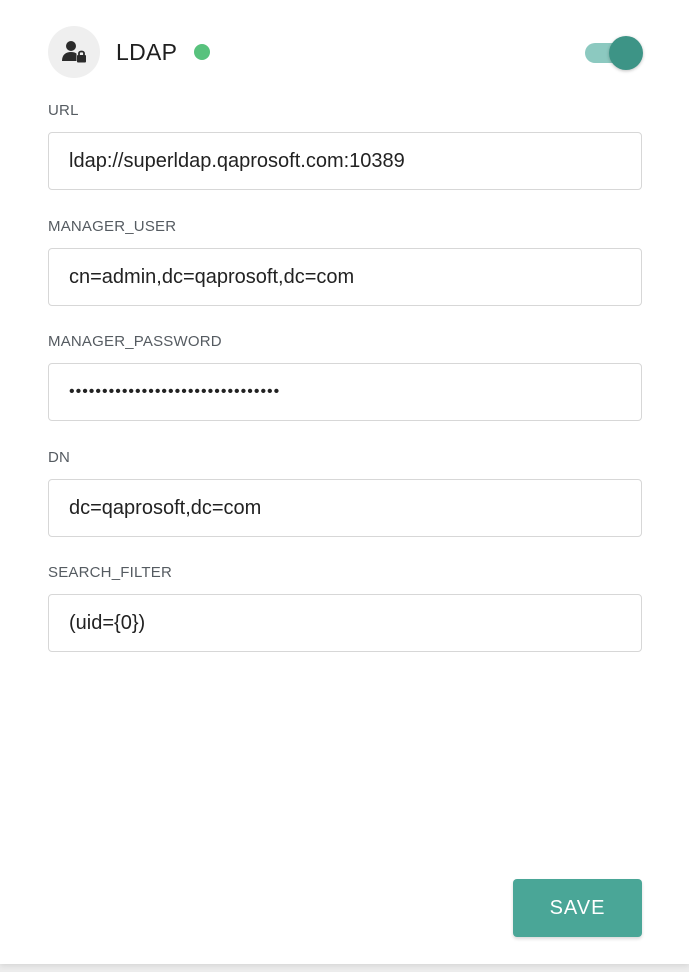 Image resolution: width=689 pixels, height=972 pixels. What do you see at coordinates (147, 52) in the screenshot?
I see `page-title: LDAP` at bounding box center [147, 52].